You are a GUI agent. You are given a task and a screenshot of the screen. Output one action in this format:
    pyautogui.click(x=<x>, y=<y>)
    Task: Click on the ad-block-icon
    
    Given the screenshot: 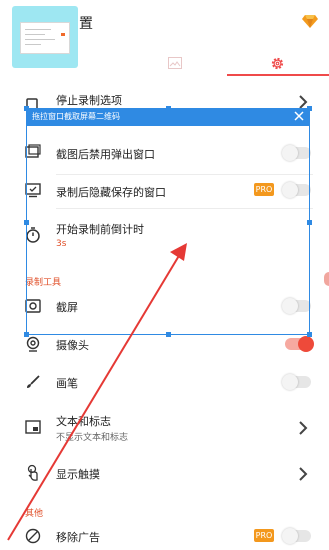 What is the action you would take?
    pyautogui.click(x=33, y=536)
    